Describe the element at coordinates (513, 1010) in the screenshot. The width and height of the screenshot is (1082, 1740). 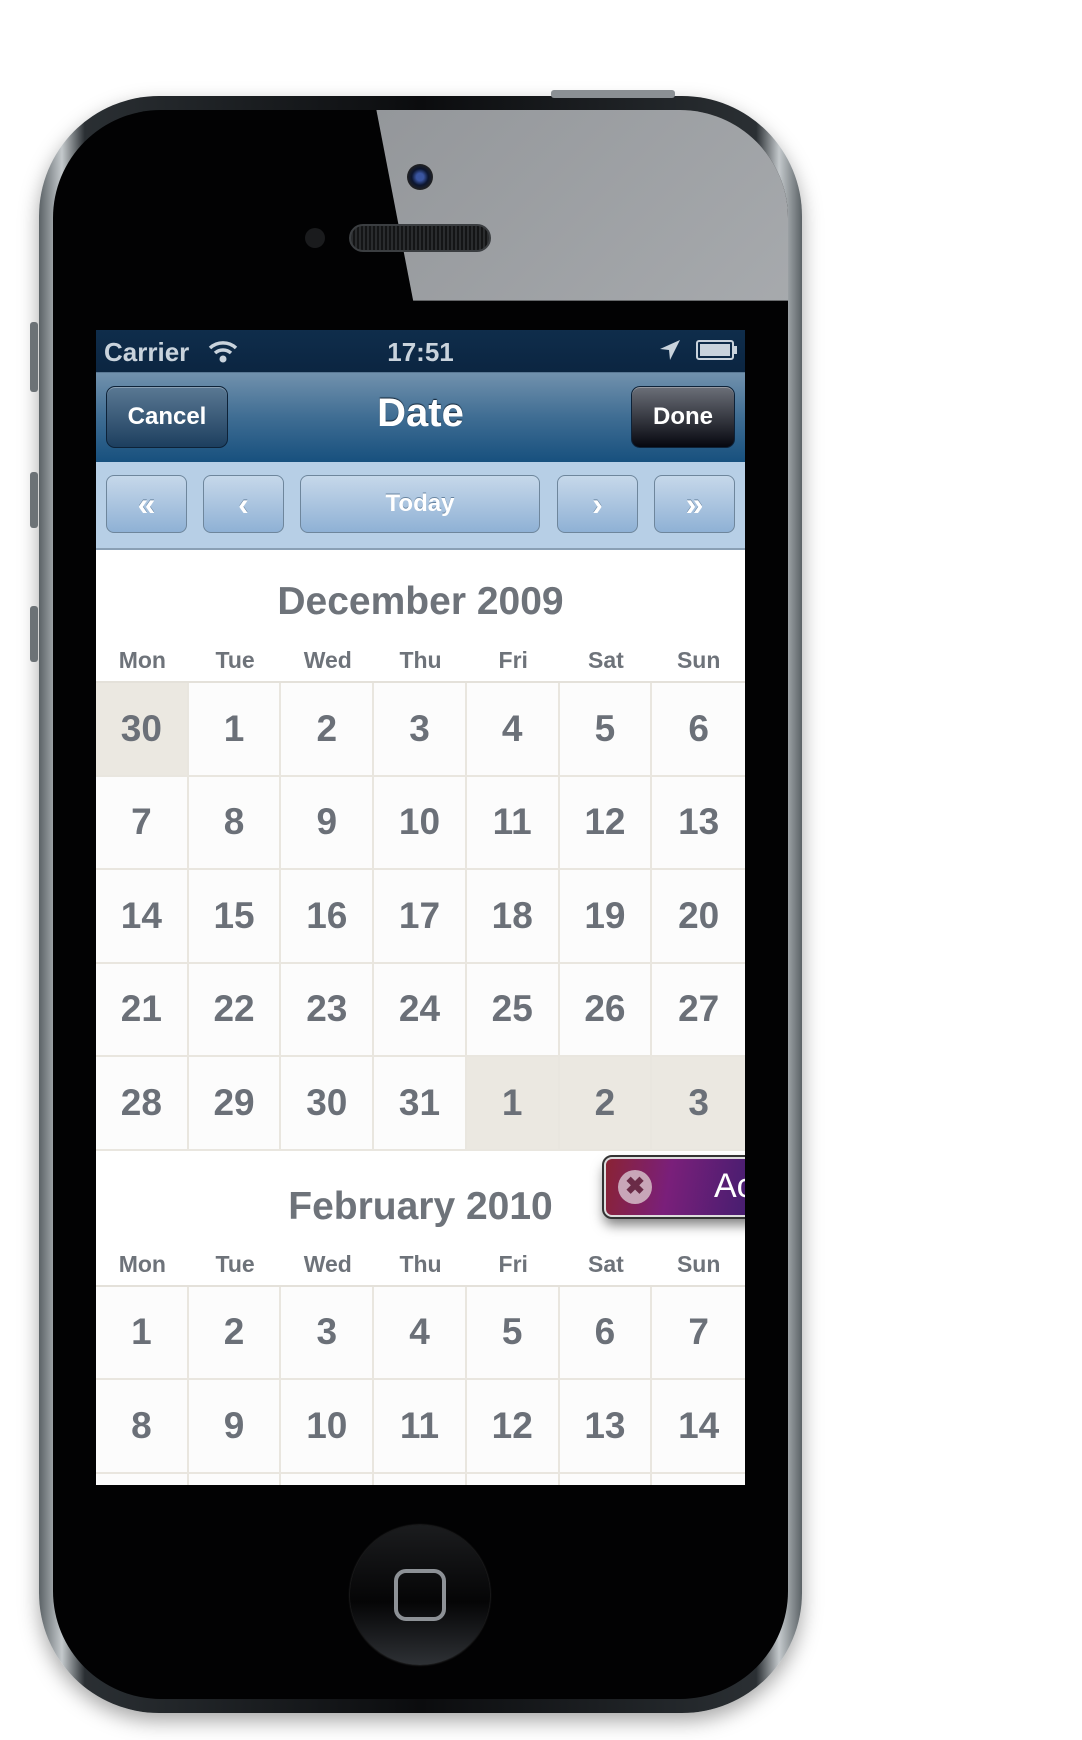
I see `day-cell: 25` at that location.